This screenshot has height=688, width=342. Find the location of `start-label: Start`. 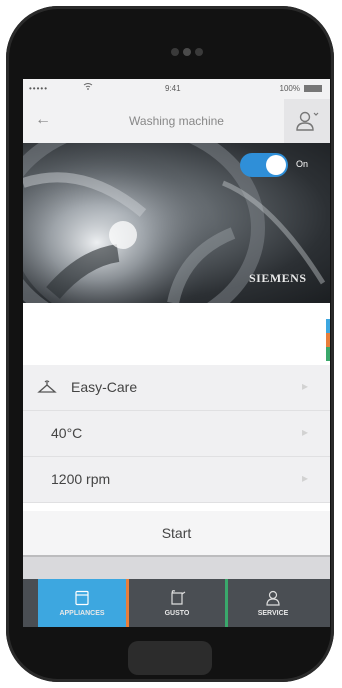

start-label: Start is located at coordinates (176, 533).